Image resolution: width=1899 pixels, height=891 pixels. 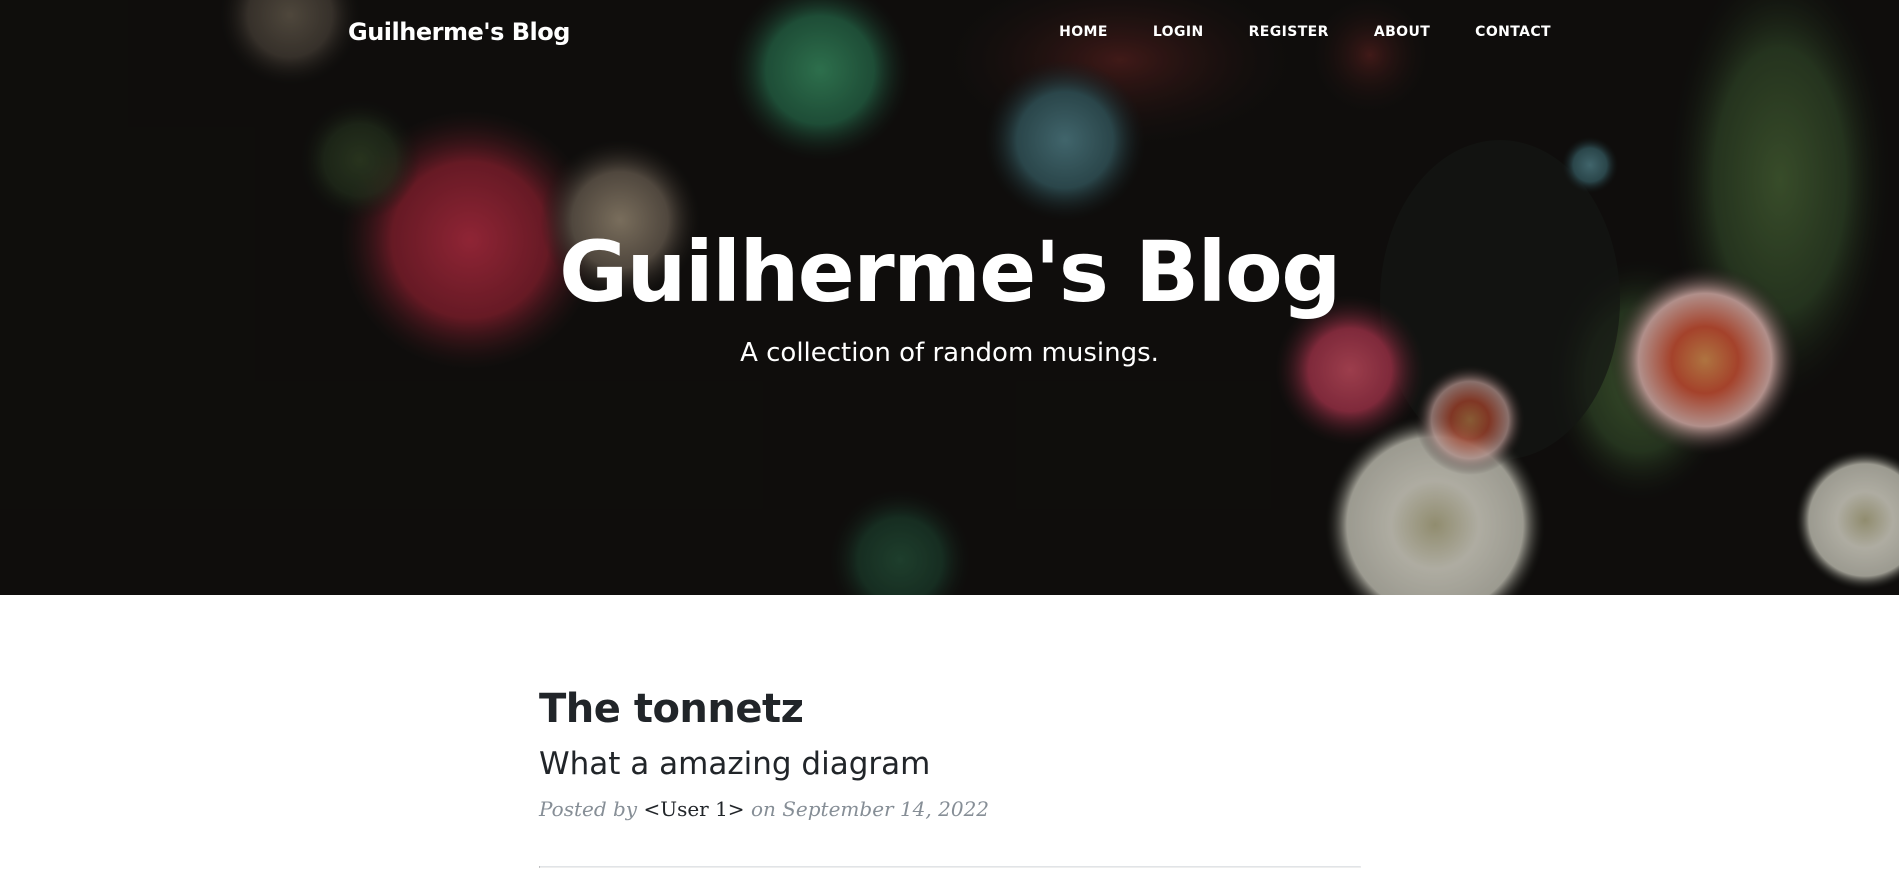 I want to click on post-author-link: <User 1>, so click(x=693, y=809).